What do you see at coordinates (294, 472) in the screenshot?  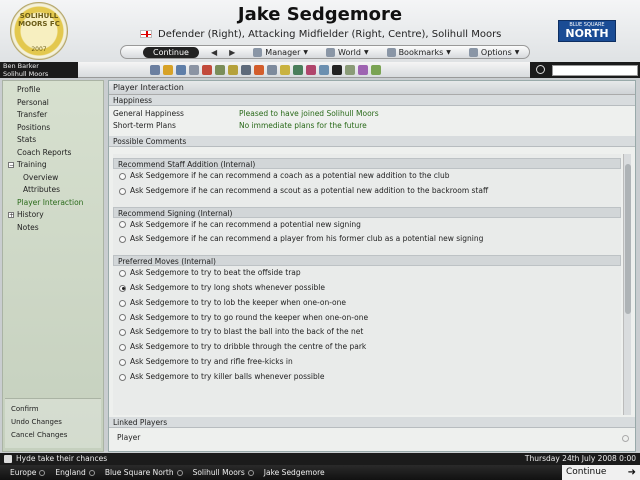 I see `breadcrumb-label: Jake Sedgemore` at bounding box center [294, 472].